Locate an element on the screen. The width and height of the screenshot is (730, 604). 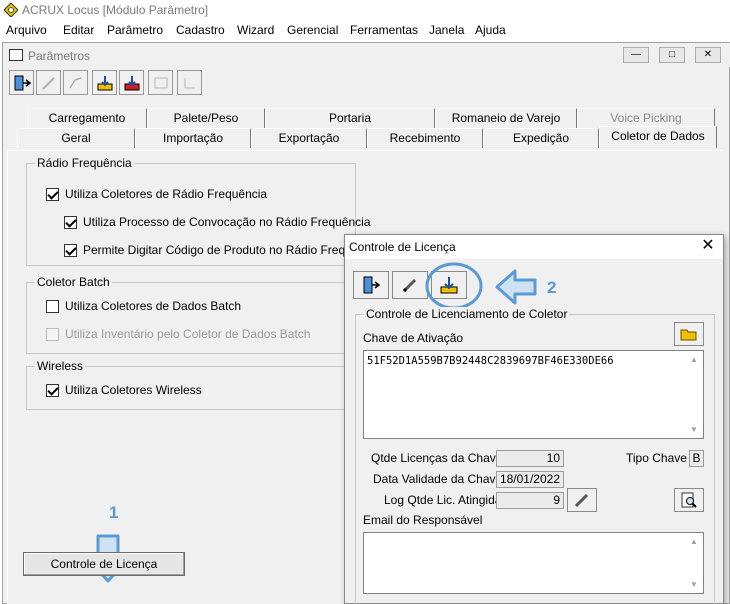
folder-icon is located at coordinates (688, 335).